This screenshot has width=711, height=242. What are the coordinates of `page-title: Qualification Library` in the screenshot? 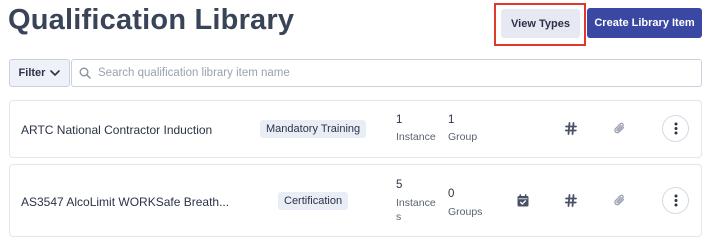 It's located at (151, 20).